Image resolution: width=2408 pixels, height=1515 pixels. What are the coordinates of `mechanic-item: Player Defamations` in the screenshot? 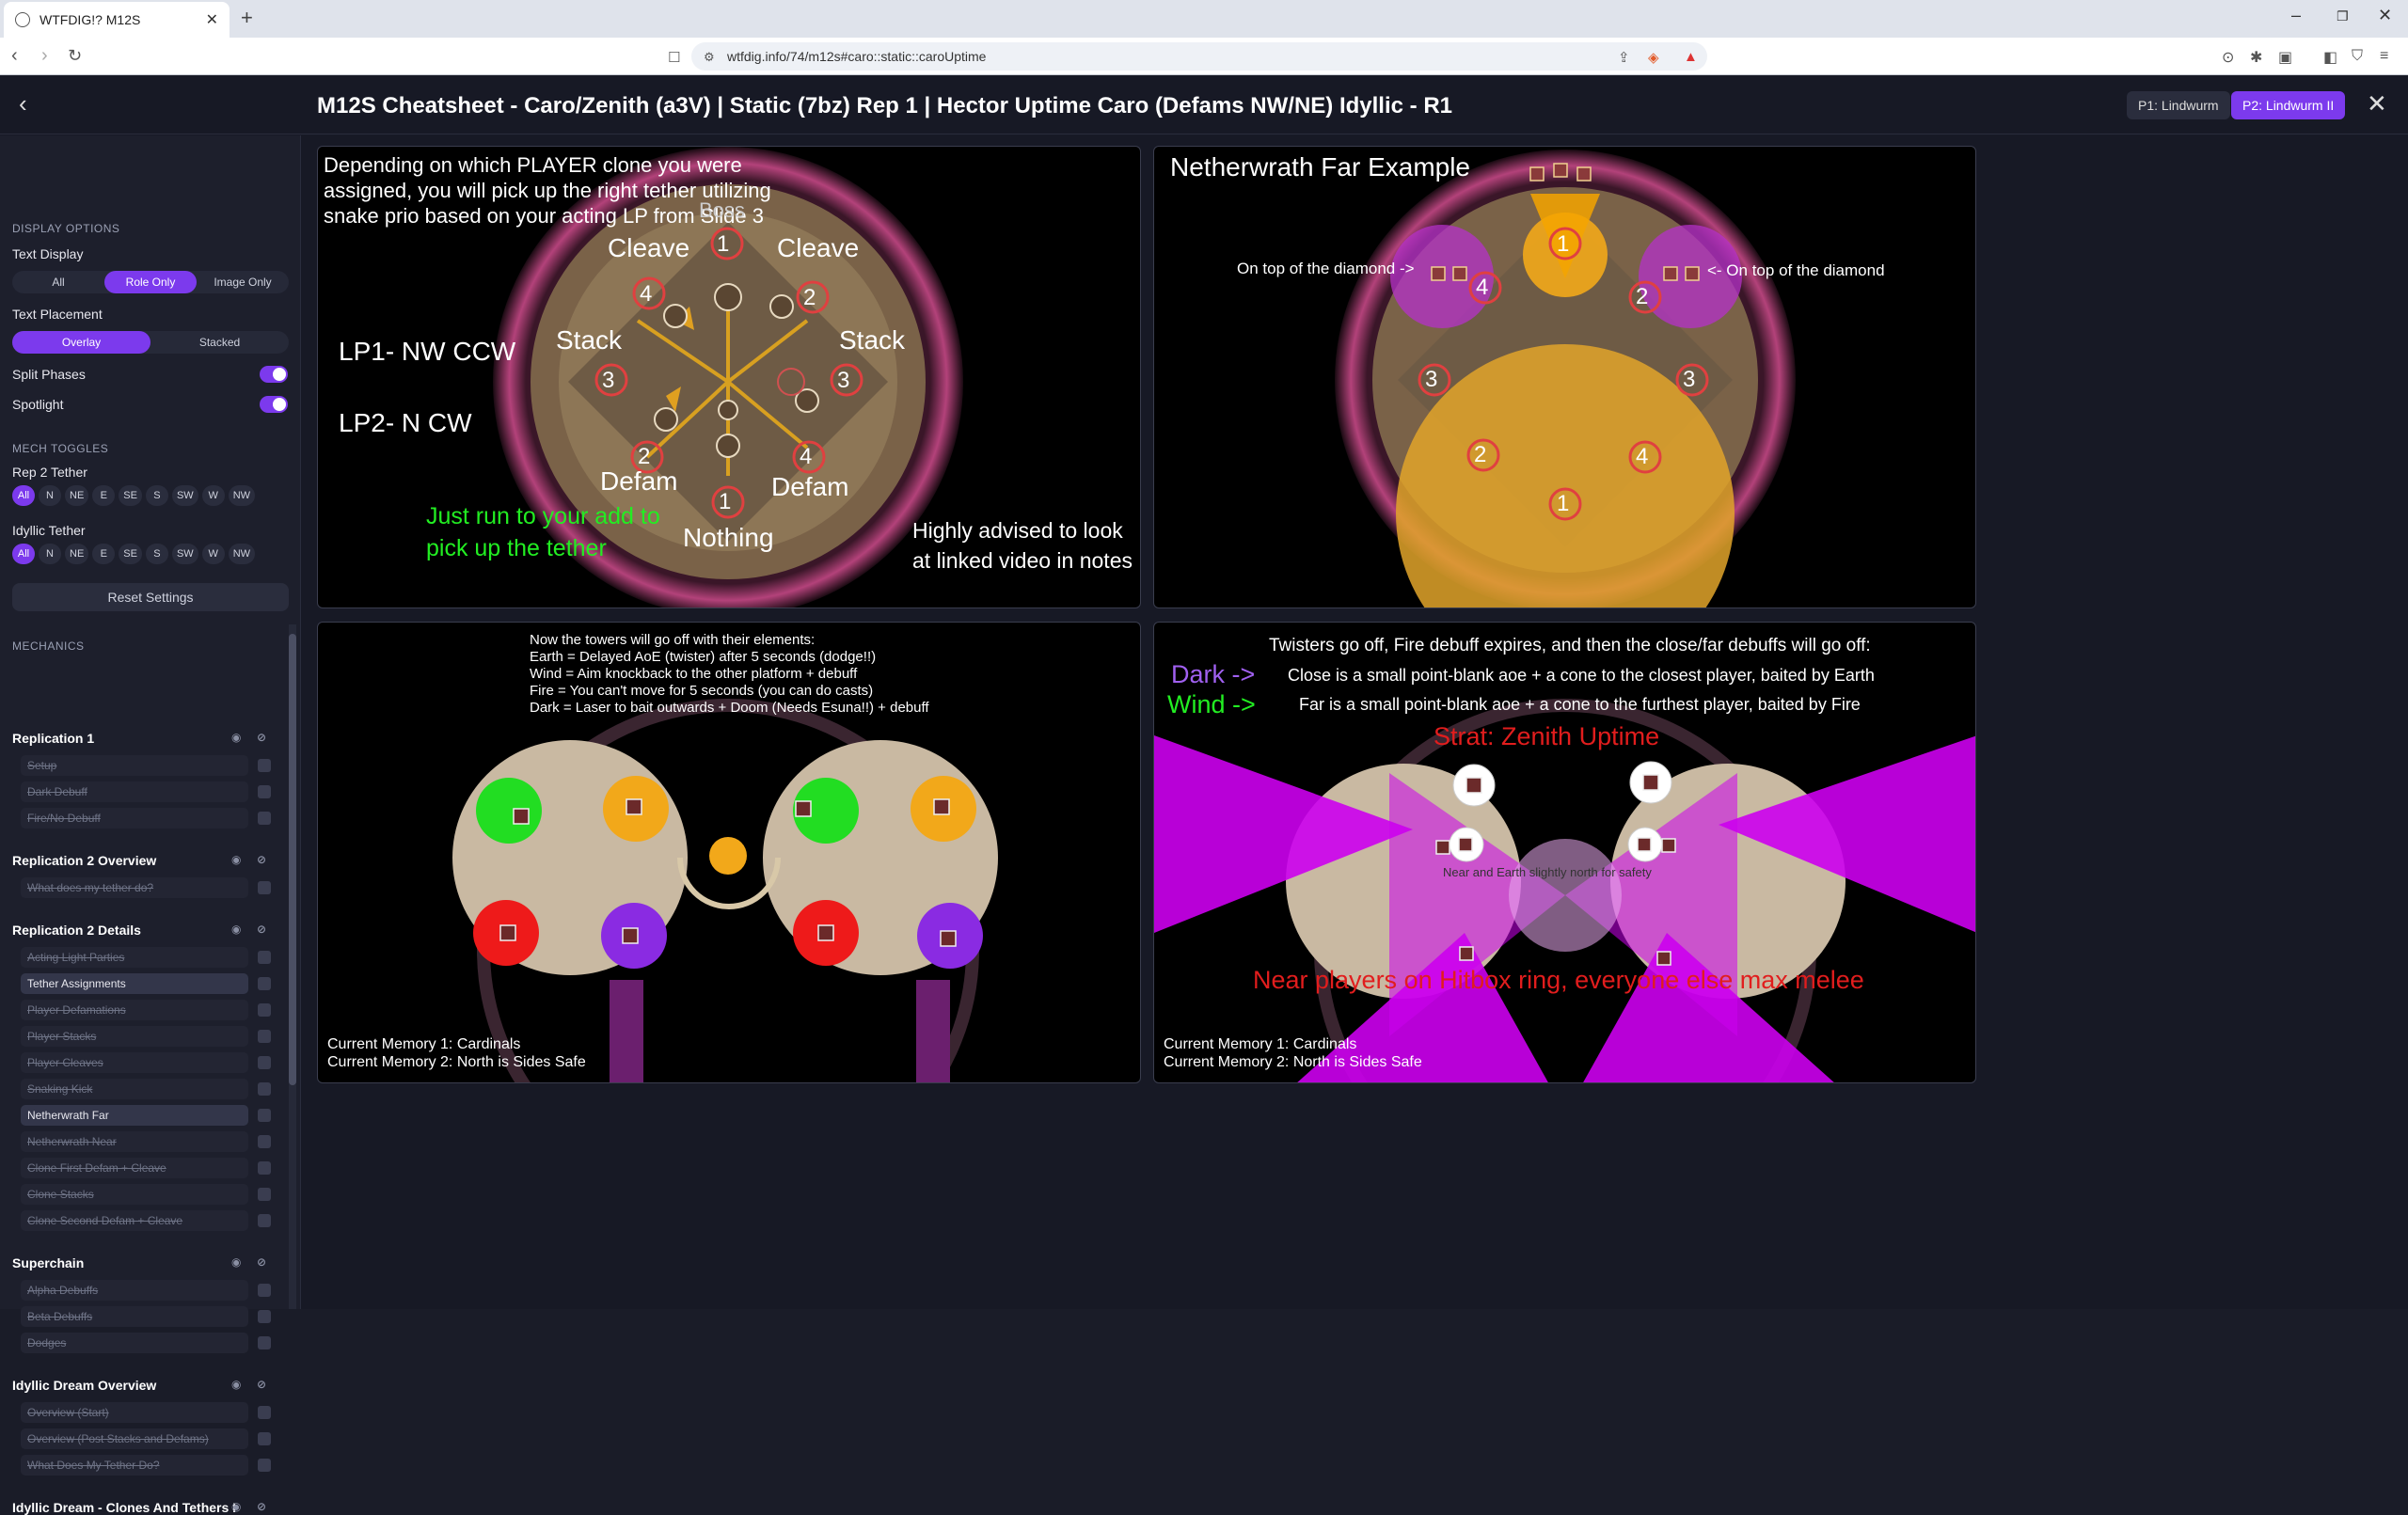 It's located at (134, 1010).